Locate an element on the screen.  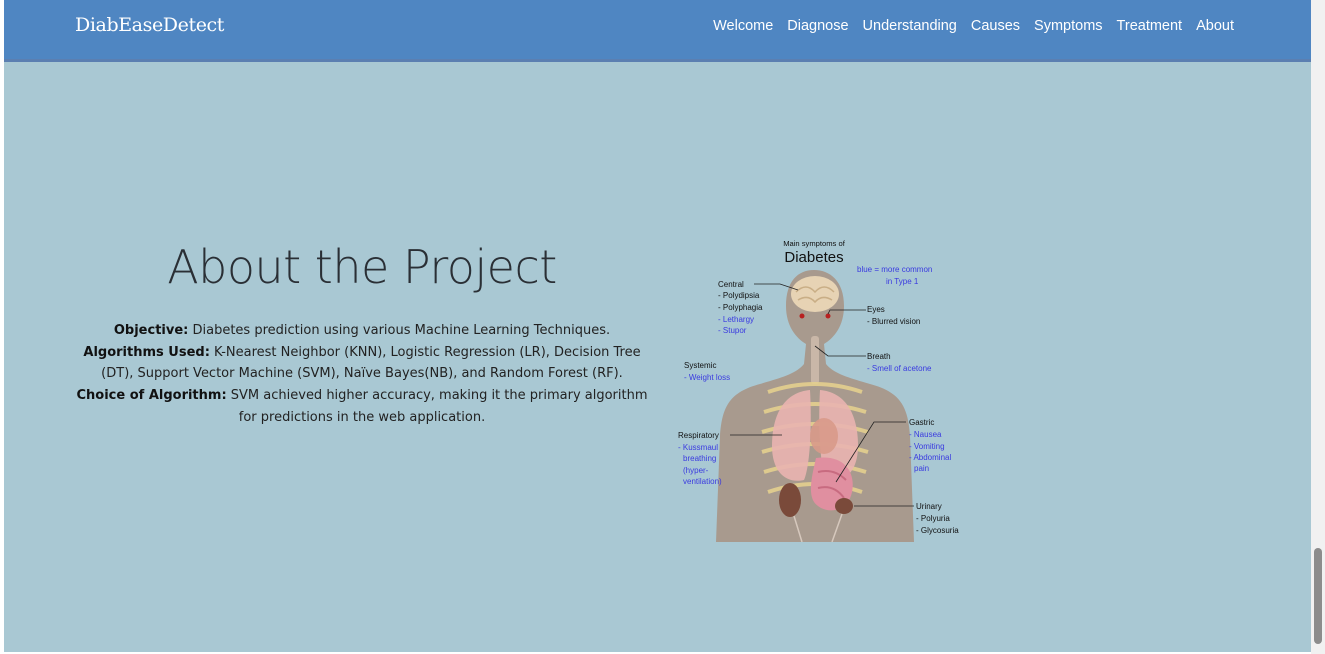
legend-line-2: in Type 1 is located at coordinates (902, 281).